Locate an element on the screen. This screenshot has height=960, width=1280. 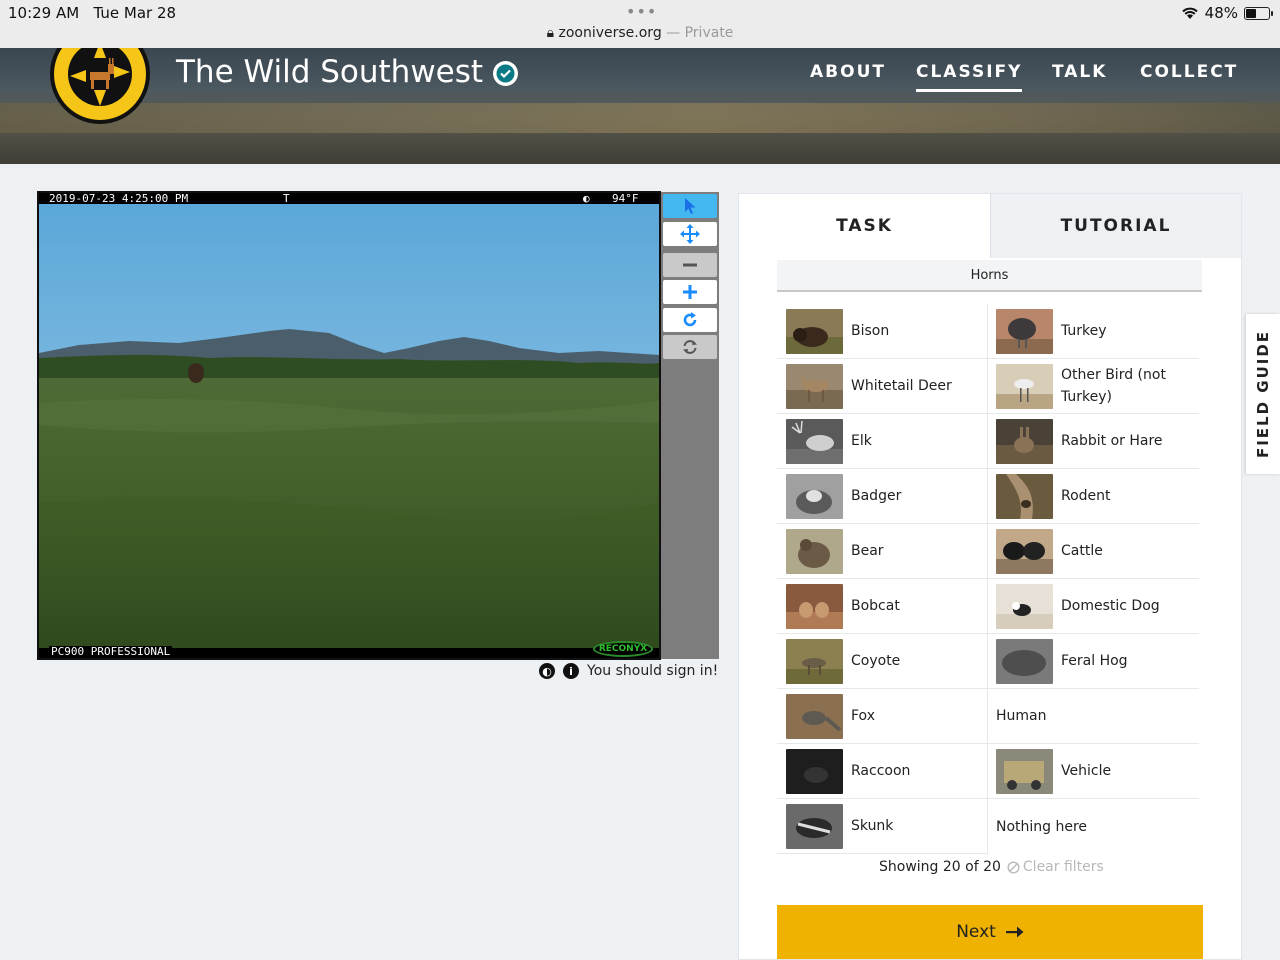
choice-feral-hog: Feral Hog is located at coordinates (1093, 661).